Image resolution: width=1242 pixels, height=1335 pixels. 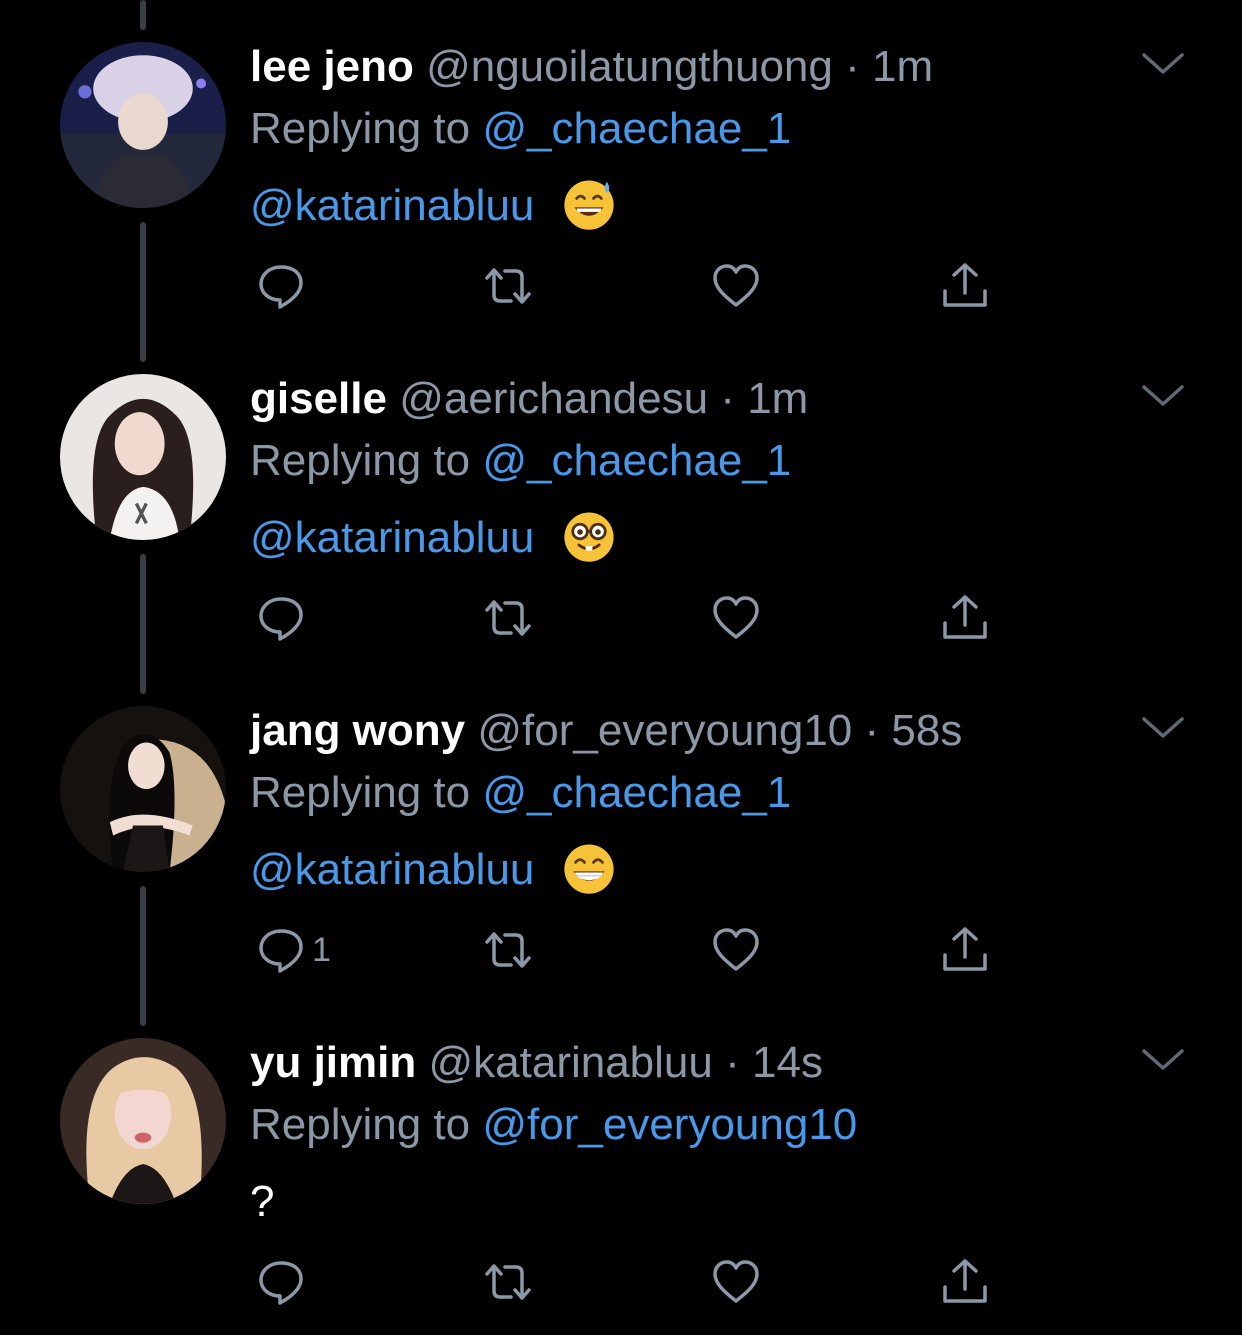 I want to click on tweet-text: ?, so click(x=262, y=1201).